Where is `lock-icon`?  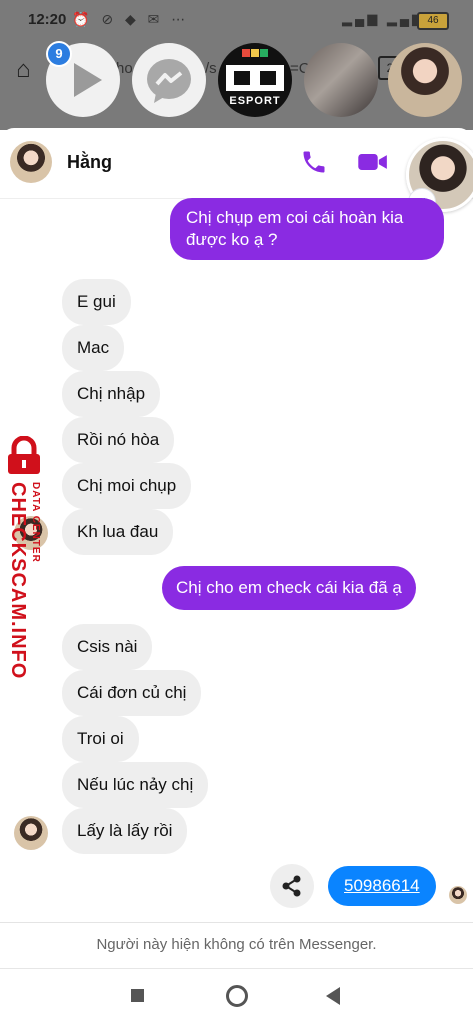 lock-icon is located at coordinates (24, 455).